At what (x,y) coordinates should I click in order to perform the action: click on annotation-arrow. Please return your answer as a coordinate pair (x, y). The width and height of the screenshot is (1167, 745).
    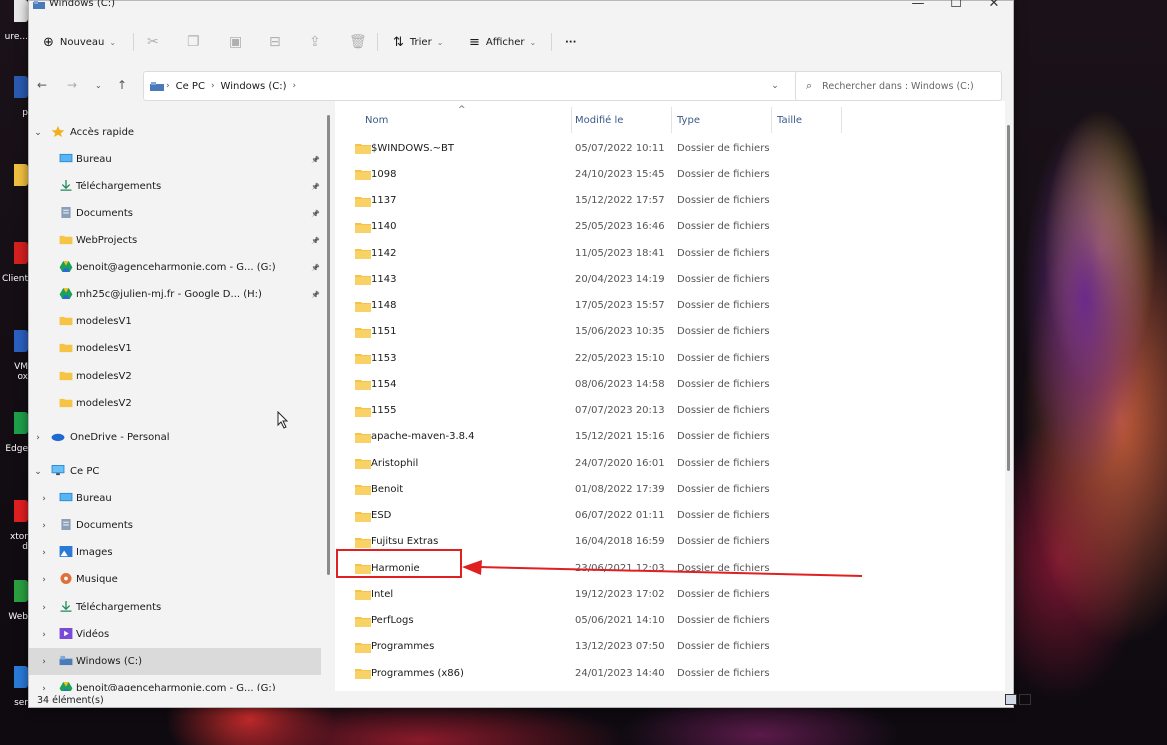
    Looking at the image, I should click on (662, 568).